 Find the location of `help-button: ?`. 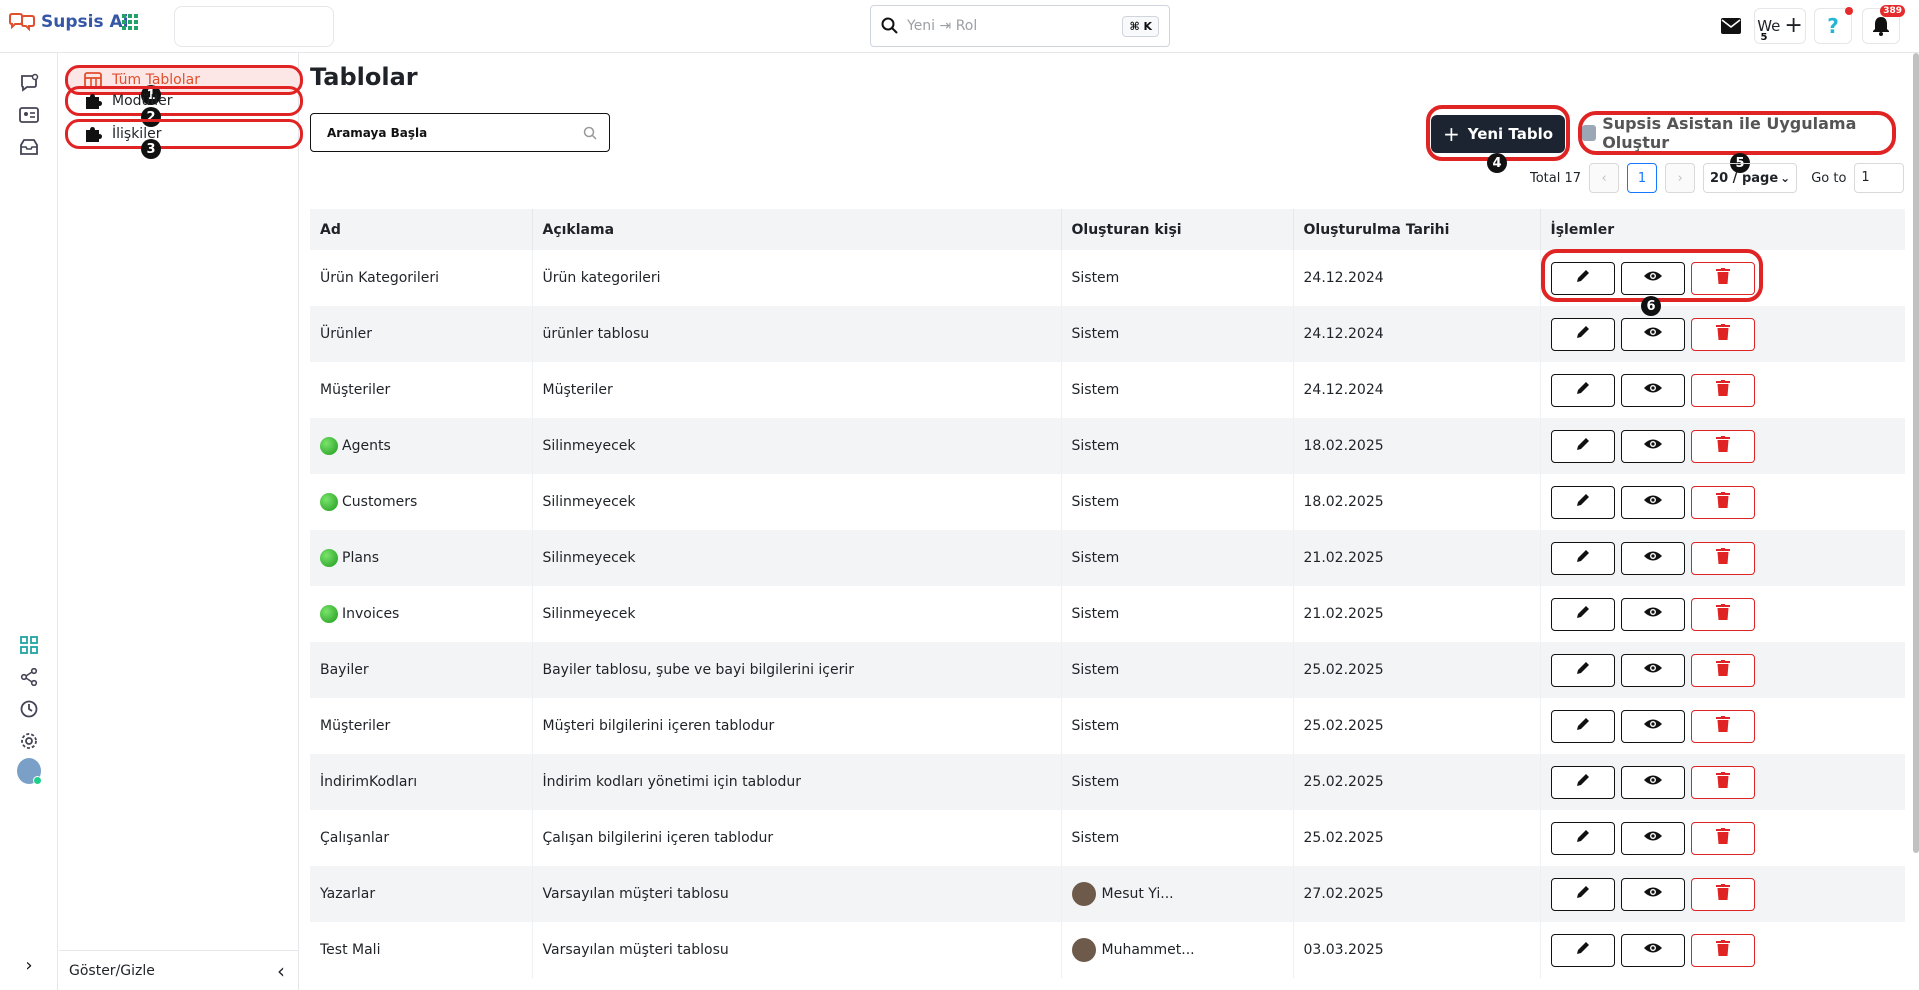

help-button: ? is located at coordinates (1833, 25).